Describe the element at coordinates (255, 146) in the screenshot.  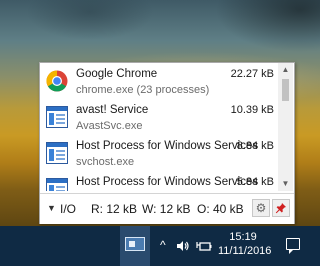
I see `process-io-size: 8.84 kB` at that location.